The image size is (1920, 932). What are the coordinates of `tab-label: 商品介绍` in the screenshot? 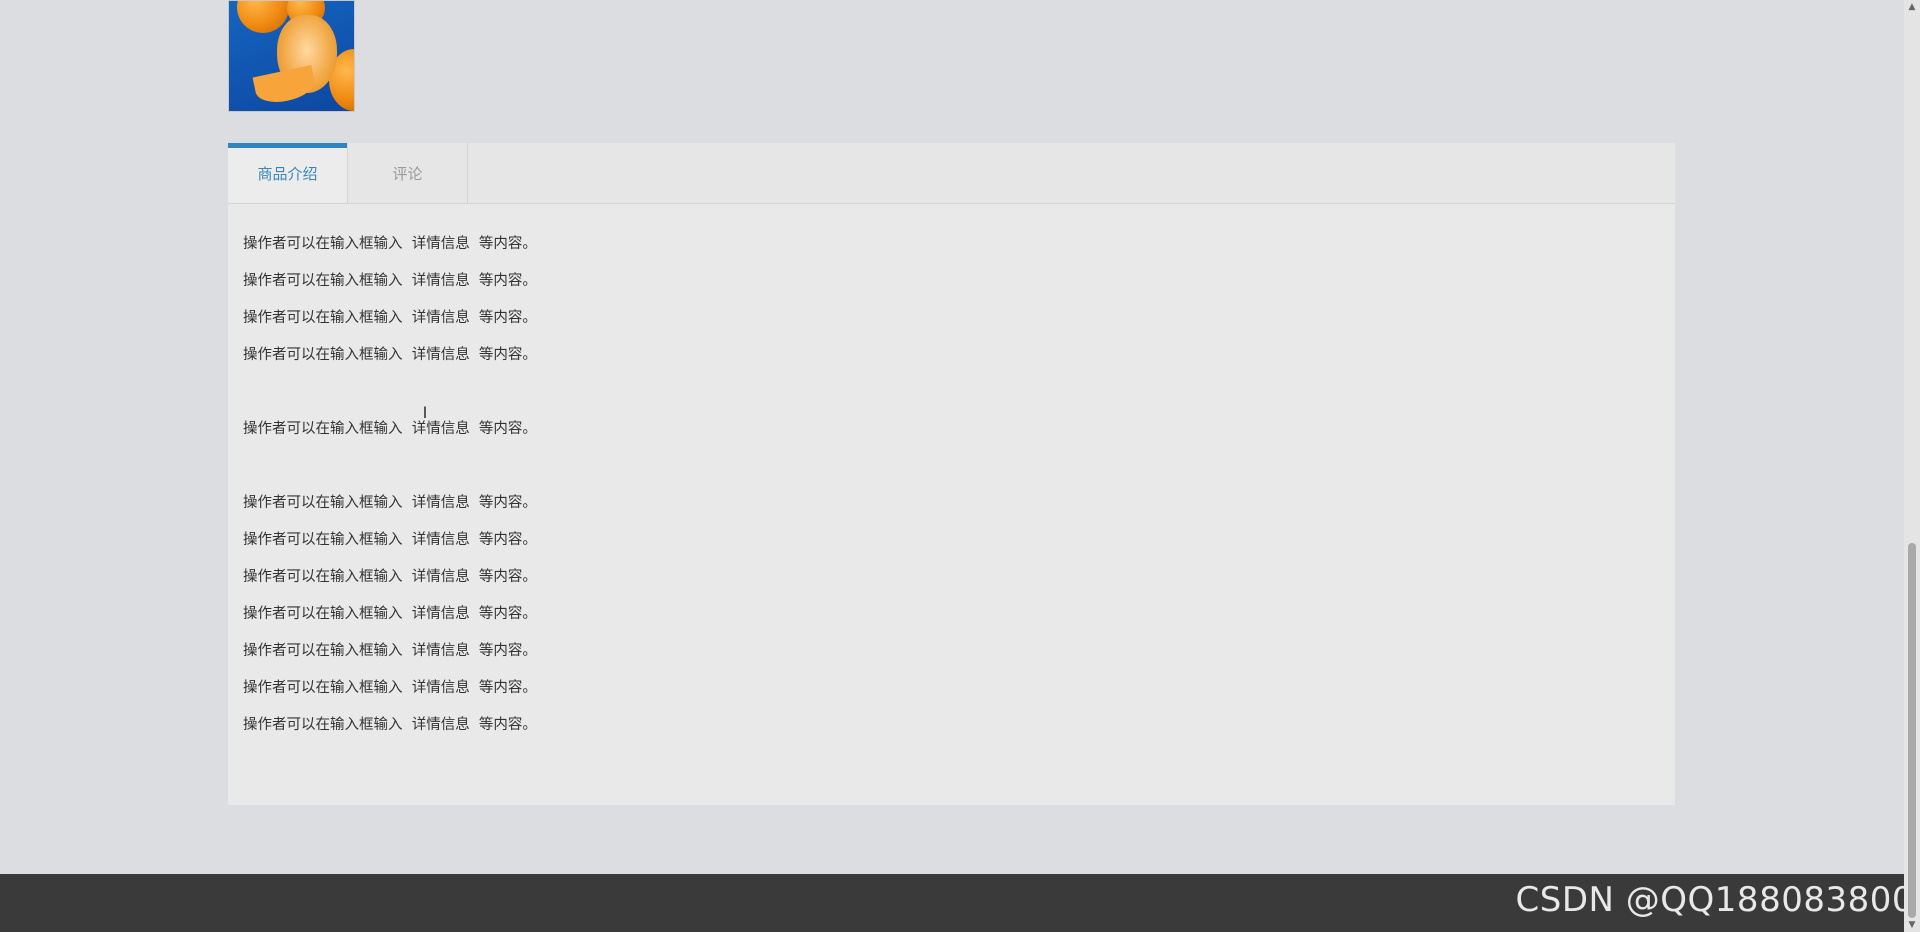 It's located at (287, 173).